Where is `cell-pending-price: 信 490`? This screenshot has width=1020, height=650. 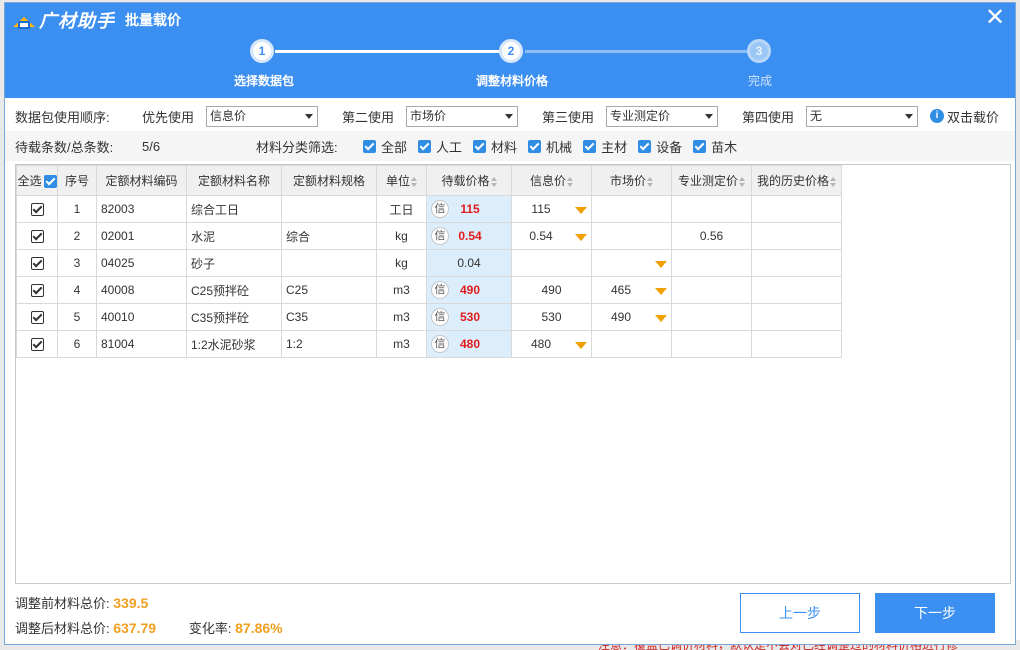 cell-pending-price: 信 490 is located at coordinates (469, 290).